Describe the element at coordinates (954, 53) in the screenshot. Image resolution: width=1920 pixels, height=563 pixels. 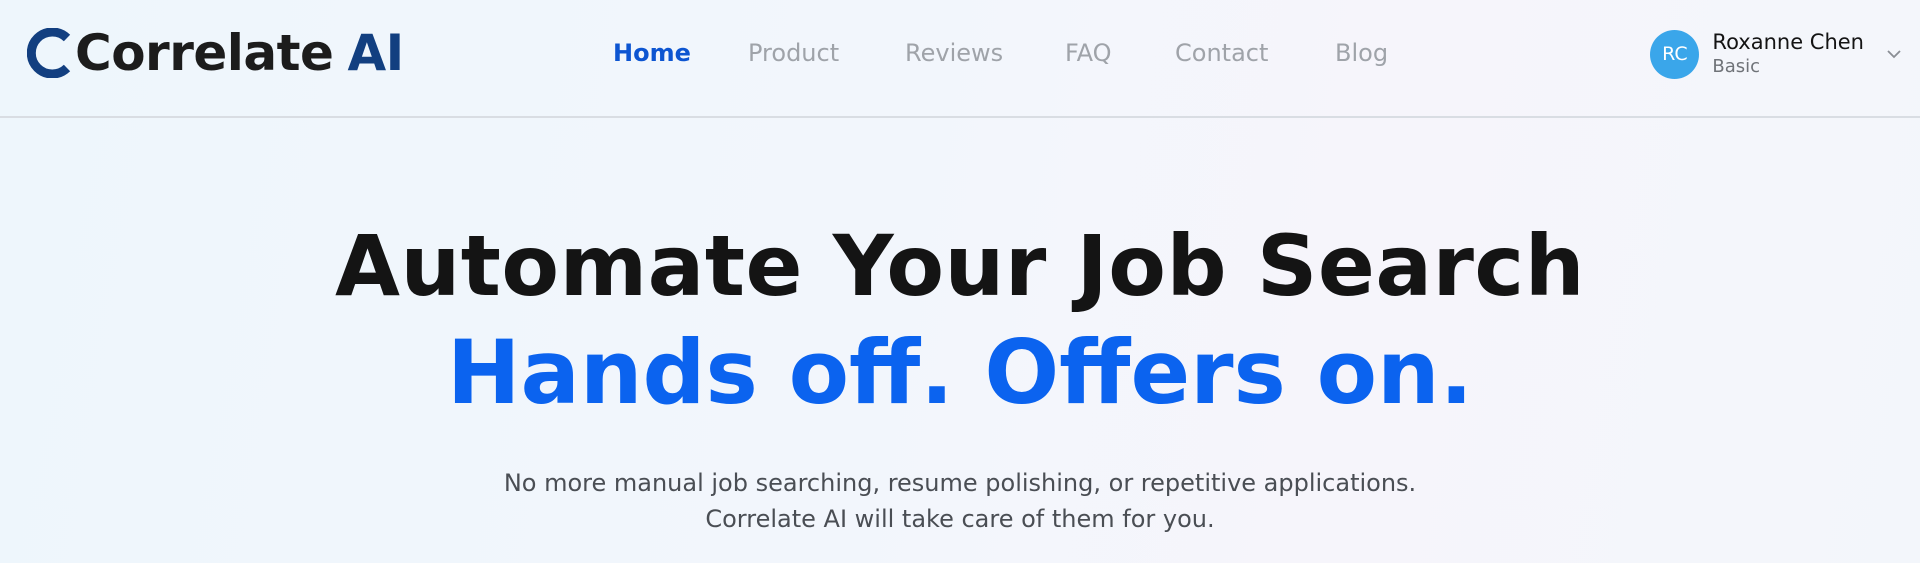
I see `nav-item-reviews: Reviews` at that location.